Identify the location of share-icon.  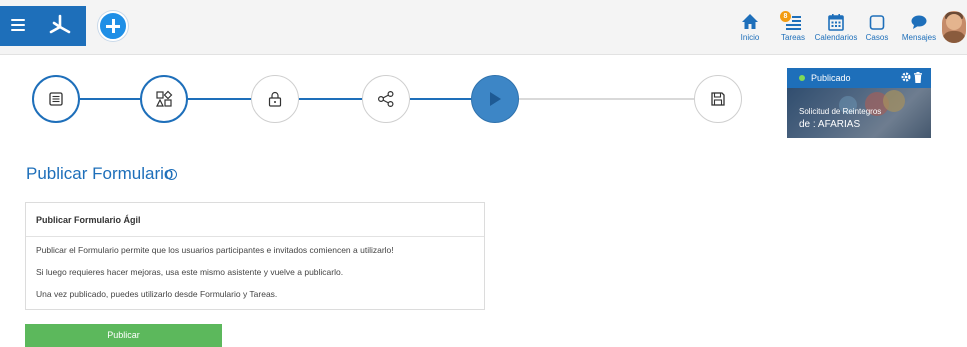
(385, 99).